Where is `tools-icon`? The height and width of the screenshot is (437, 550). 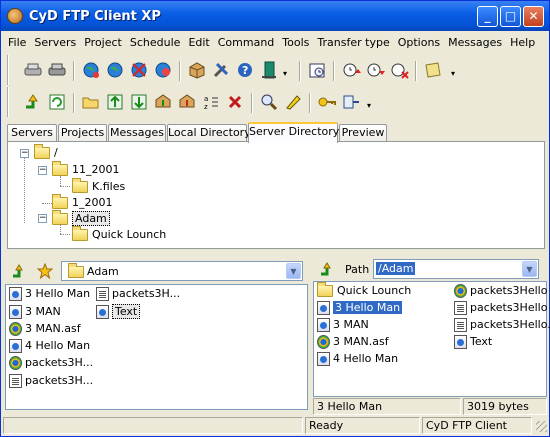
tools-icon is located at coordinates (221, 70).